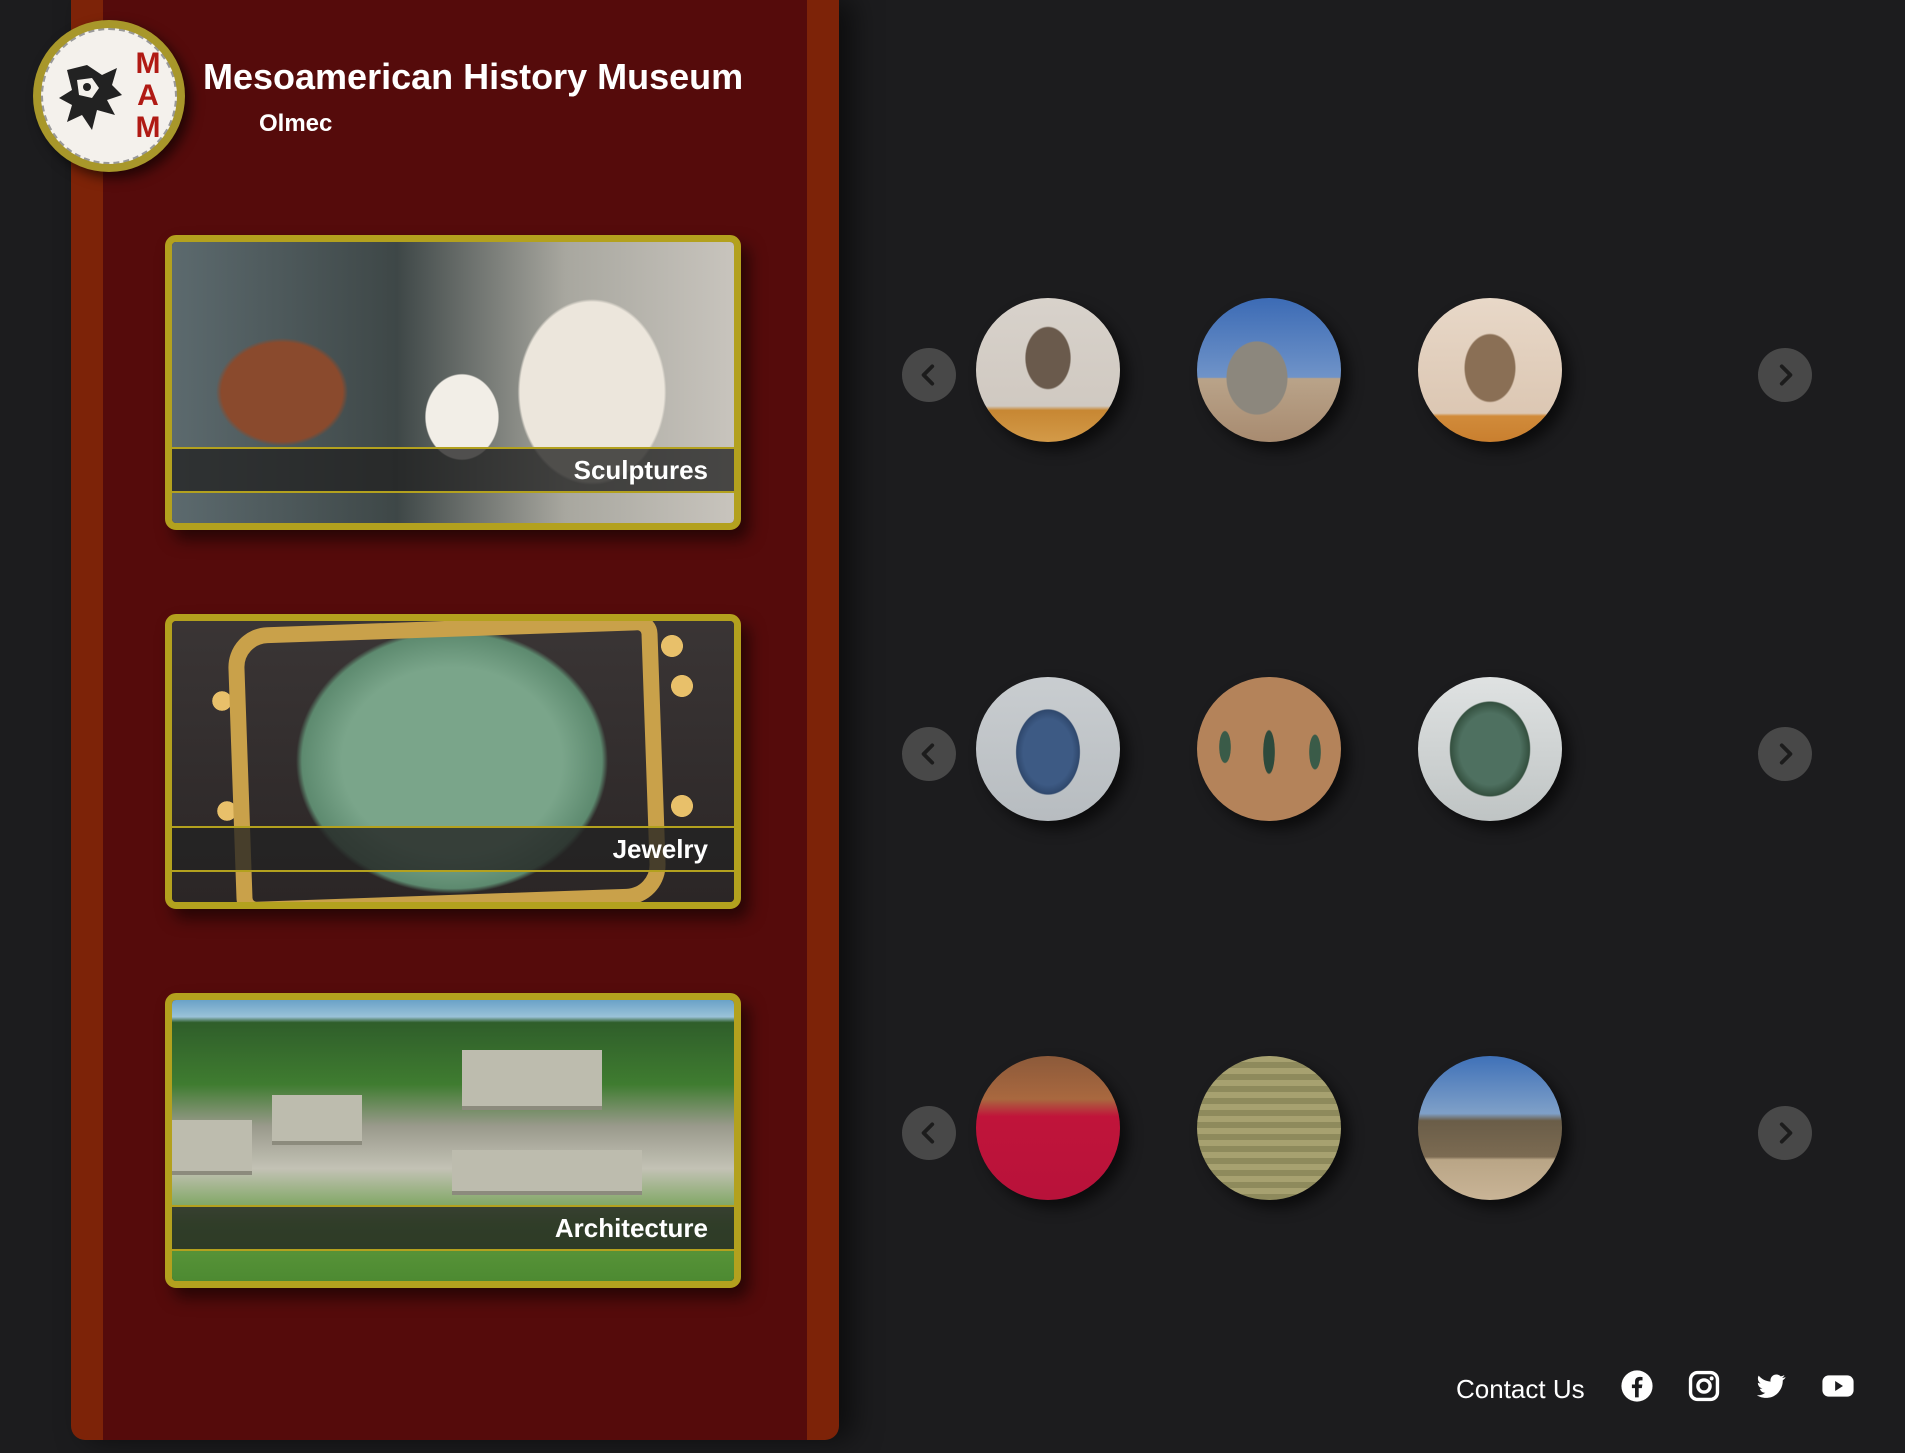 This screenshot has width=1905, height=1453. I want to click on card-label: Sculptures, so click(640, 470).